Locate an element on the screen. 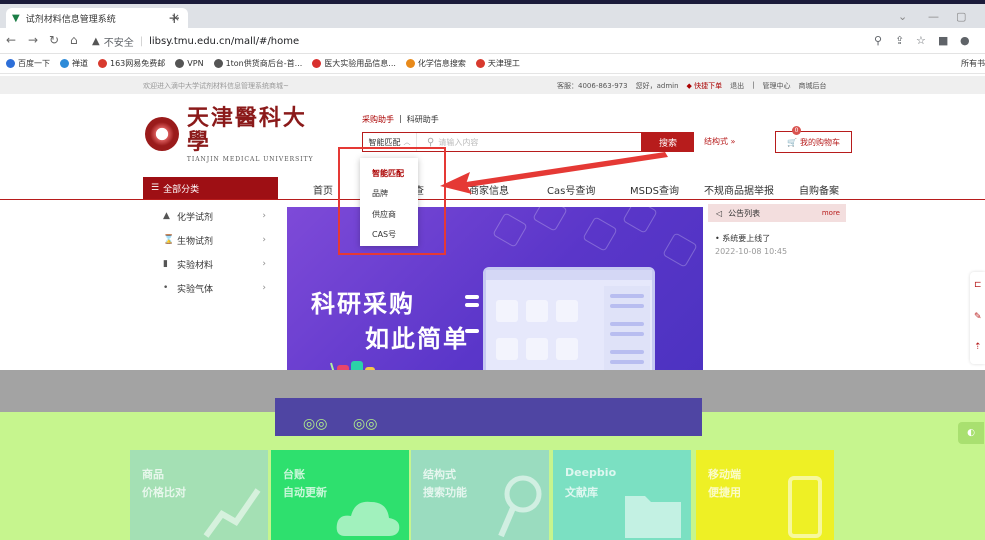  search-icon: ⚲ is located at coordinates (431, 142).